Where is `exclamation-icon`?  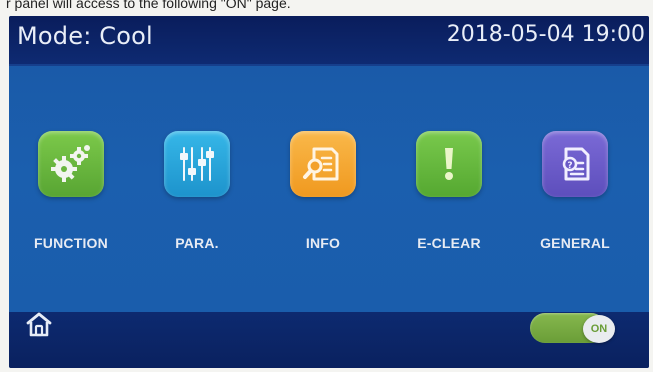
exclamation-icon is located at coordinates (449, 164).